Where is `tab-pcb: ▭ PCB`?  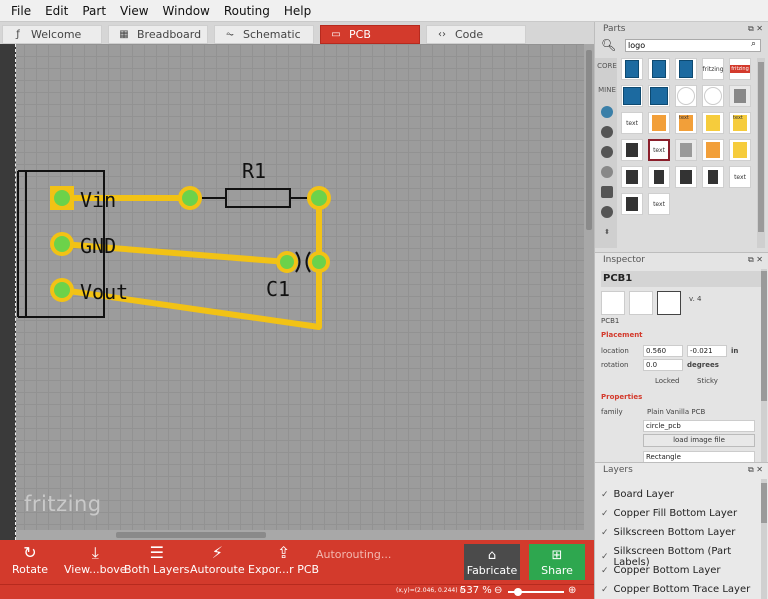
tab-pcb: ▭ PCB is located at coordinates (370, 34).